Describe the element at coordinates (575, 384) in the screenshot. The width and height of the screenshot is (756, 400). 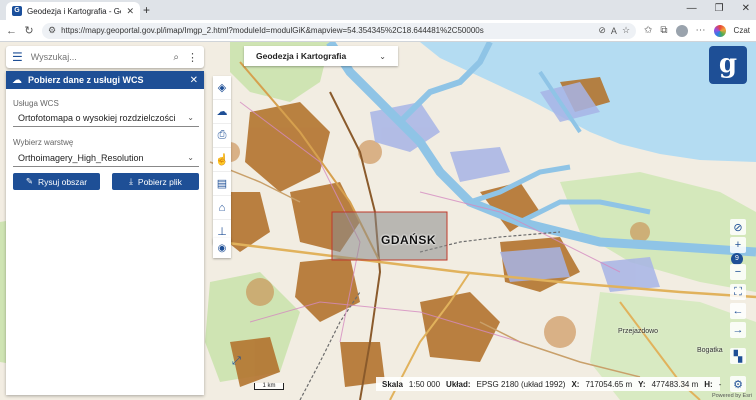
I see `x-label: X:` at that location.